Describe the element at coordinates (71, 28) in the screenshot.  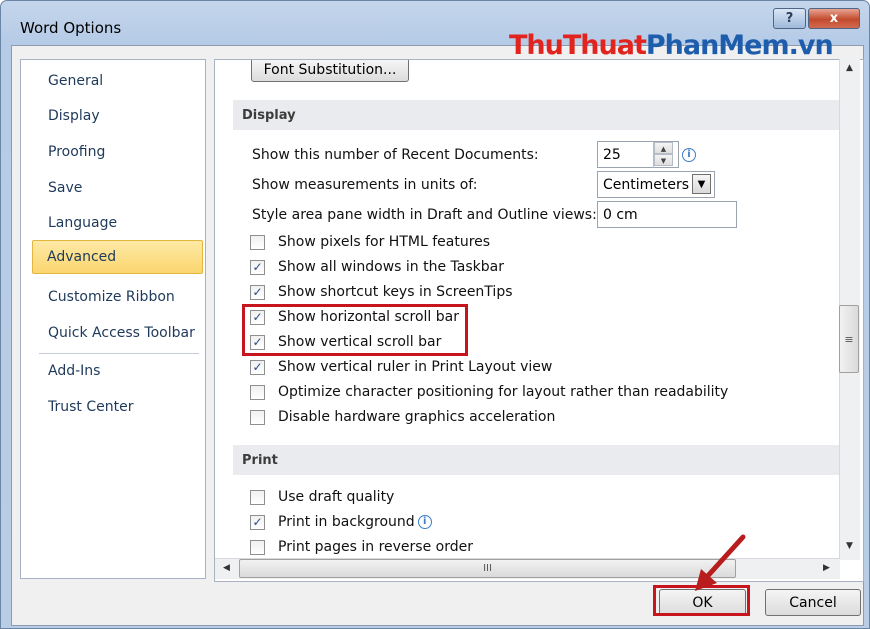
I see `window-title: Word Options` at that location.